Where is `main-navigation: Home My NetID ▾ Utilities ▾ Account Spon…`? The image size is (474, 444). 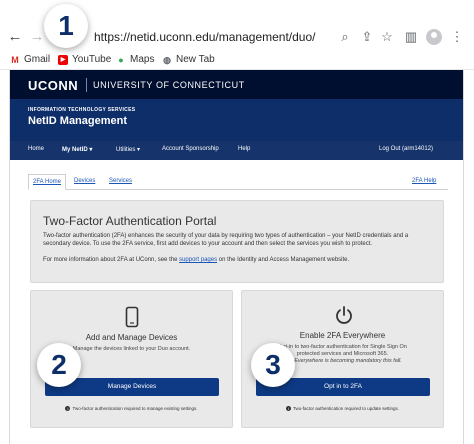
main-navigation: Home My NetID ▾ Utilities ▾ Account Spon… is located at coordinates (236, 150).